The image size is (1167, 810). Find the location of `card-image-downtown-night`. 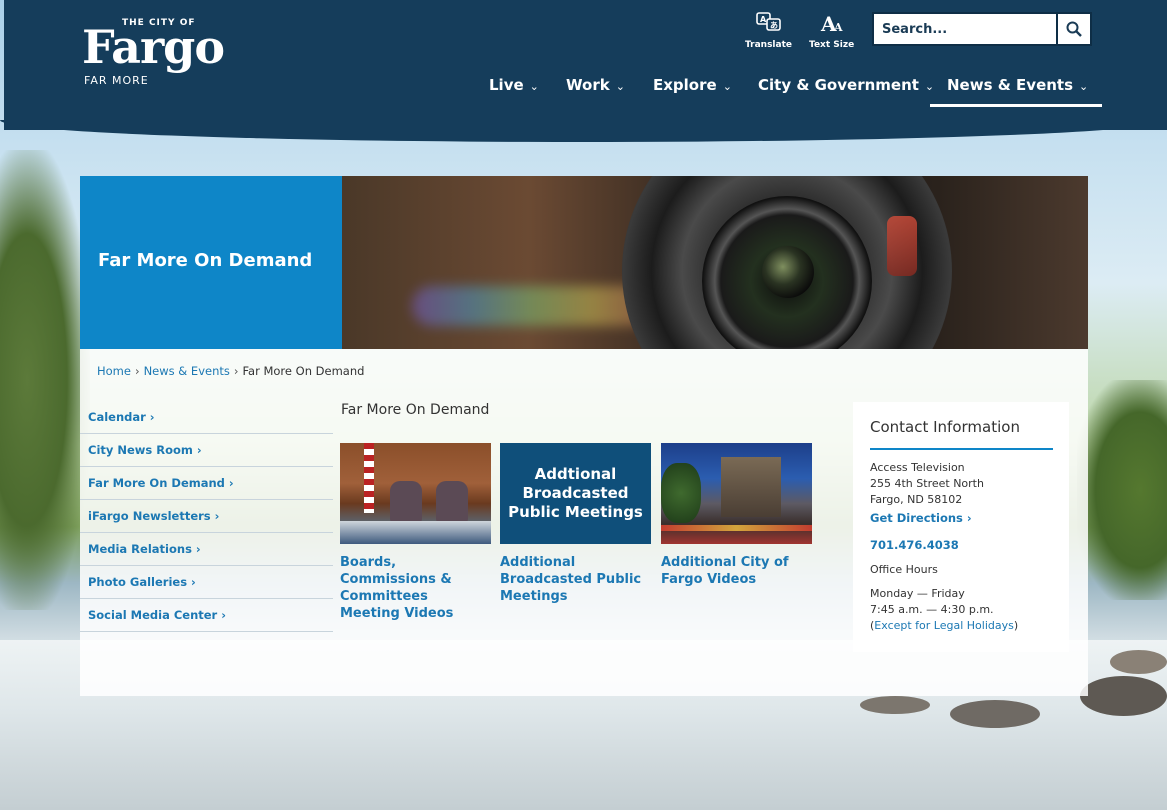

card-image-downtown-night is located at coordinates (736, 493).